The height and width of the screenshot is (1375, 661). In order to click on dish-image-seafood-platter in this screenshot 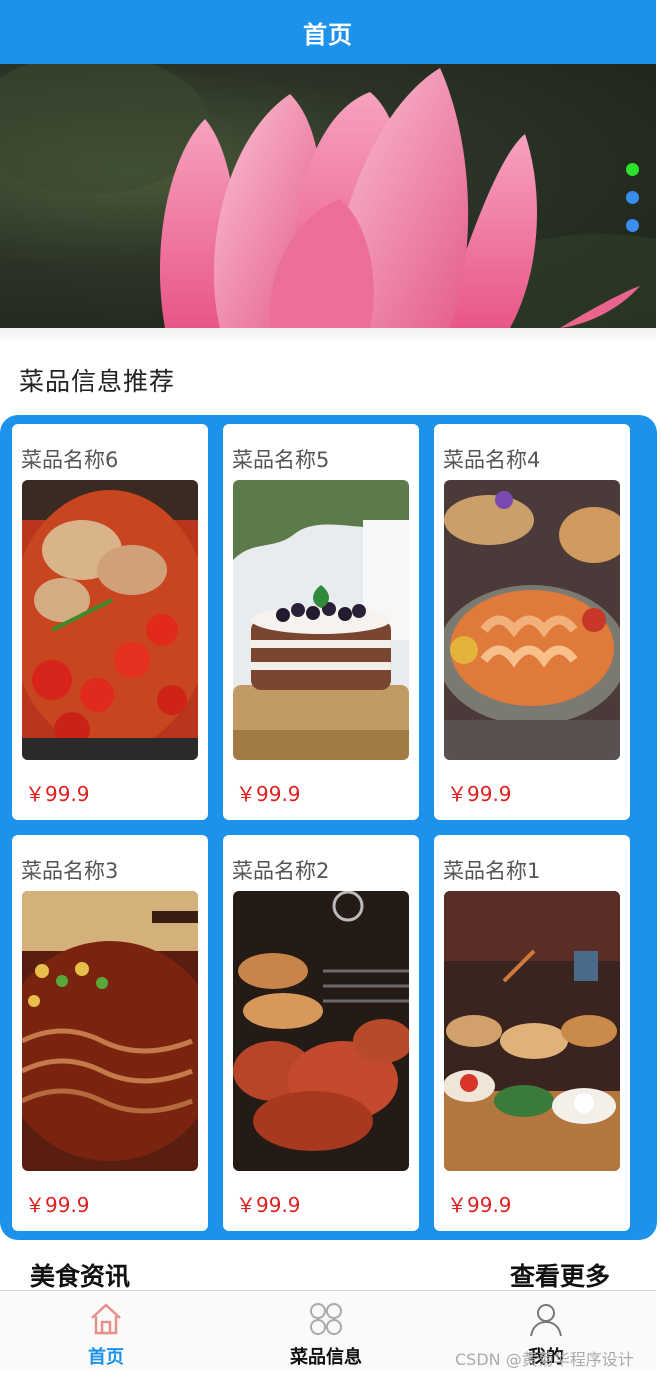, I will do `click(532, 620)`.